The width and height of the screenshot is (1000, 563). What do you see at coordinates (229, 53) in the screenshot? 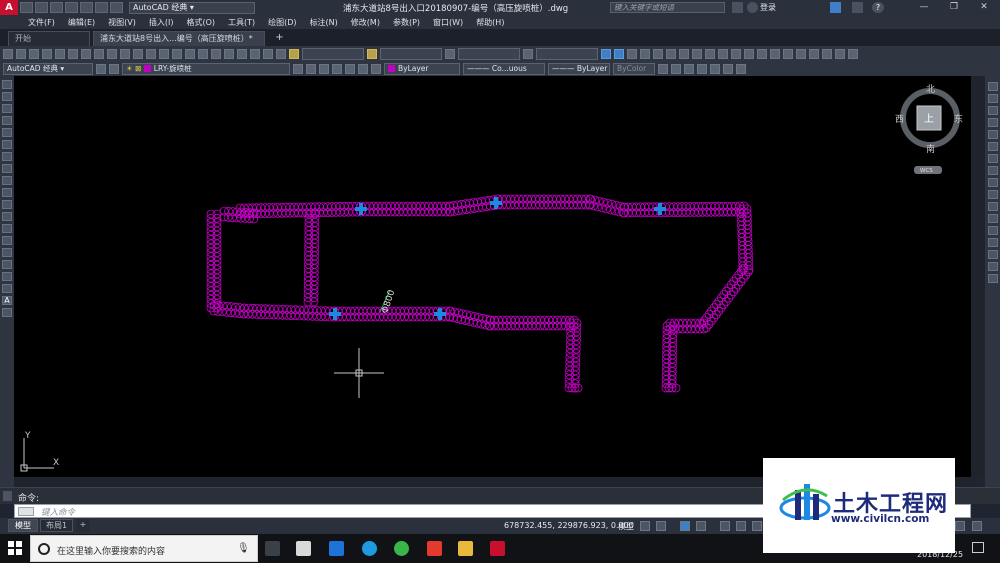
I see `design-center-icon` at bounding box center [229, 53].